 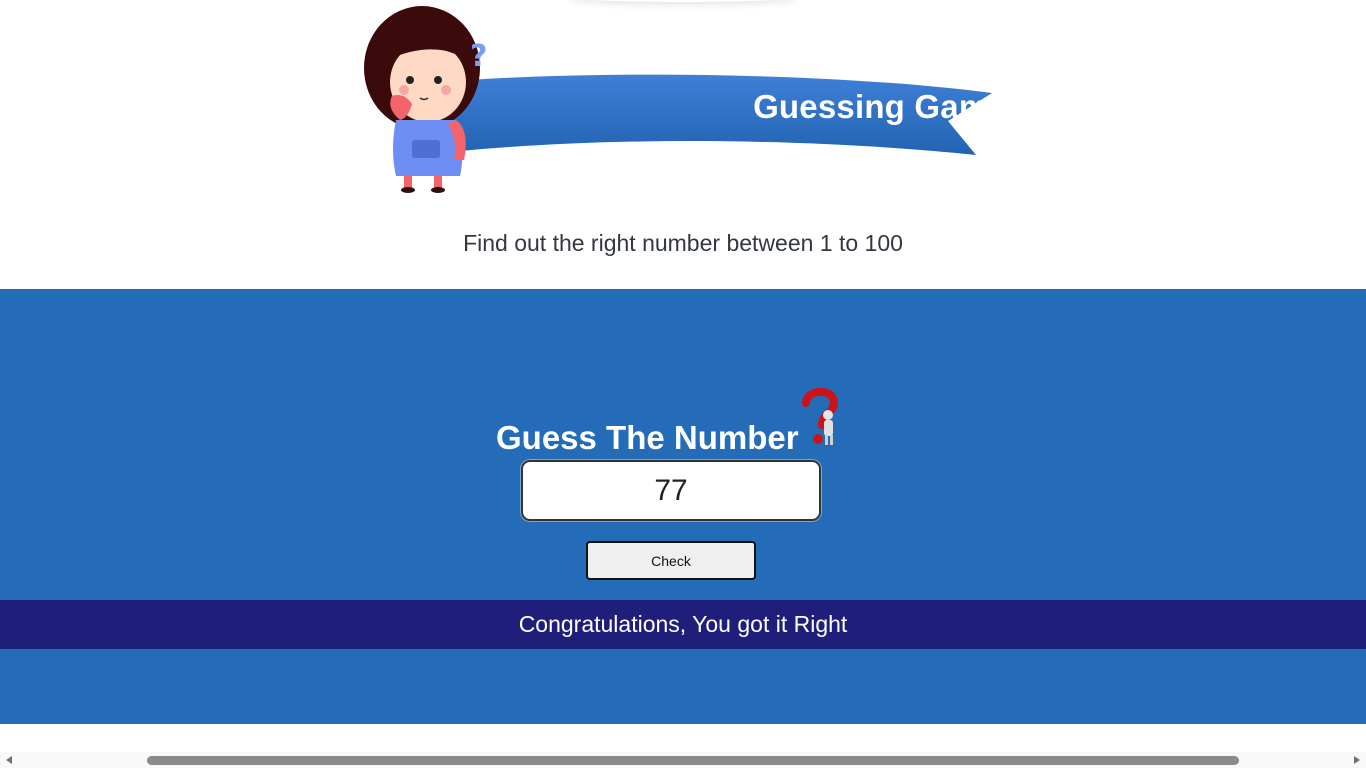 I want to click on page-title: Guessing Game, so click(x=880, y=106).